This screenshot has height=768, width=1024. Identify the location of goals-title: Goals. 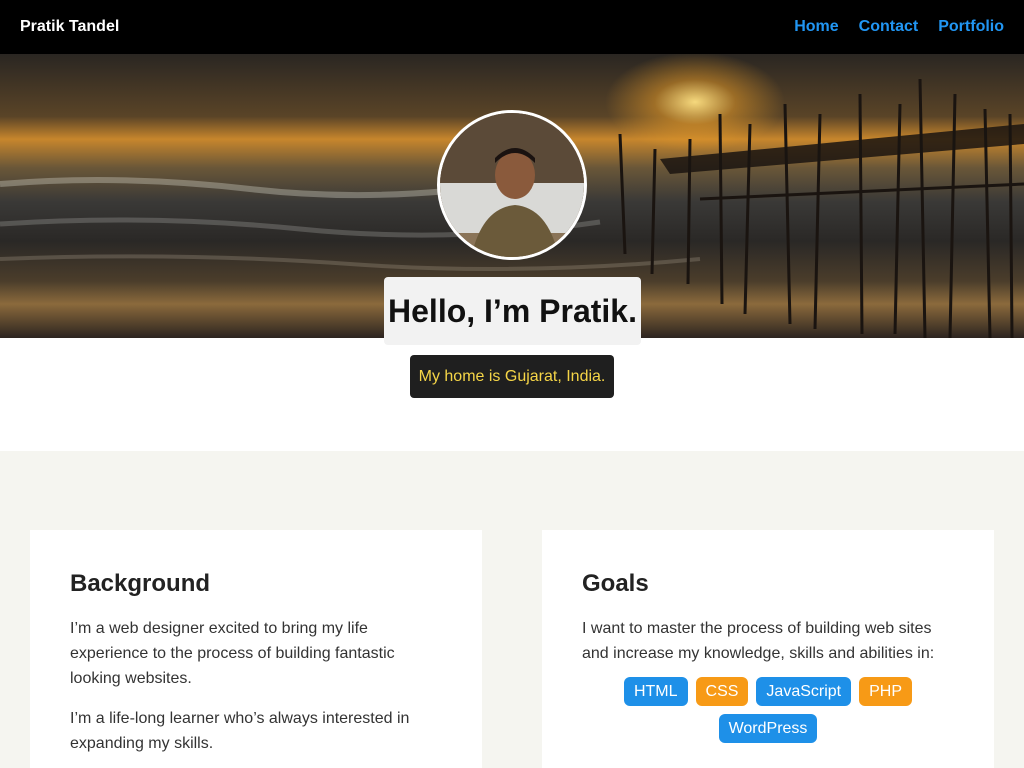
(615, 583).